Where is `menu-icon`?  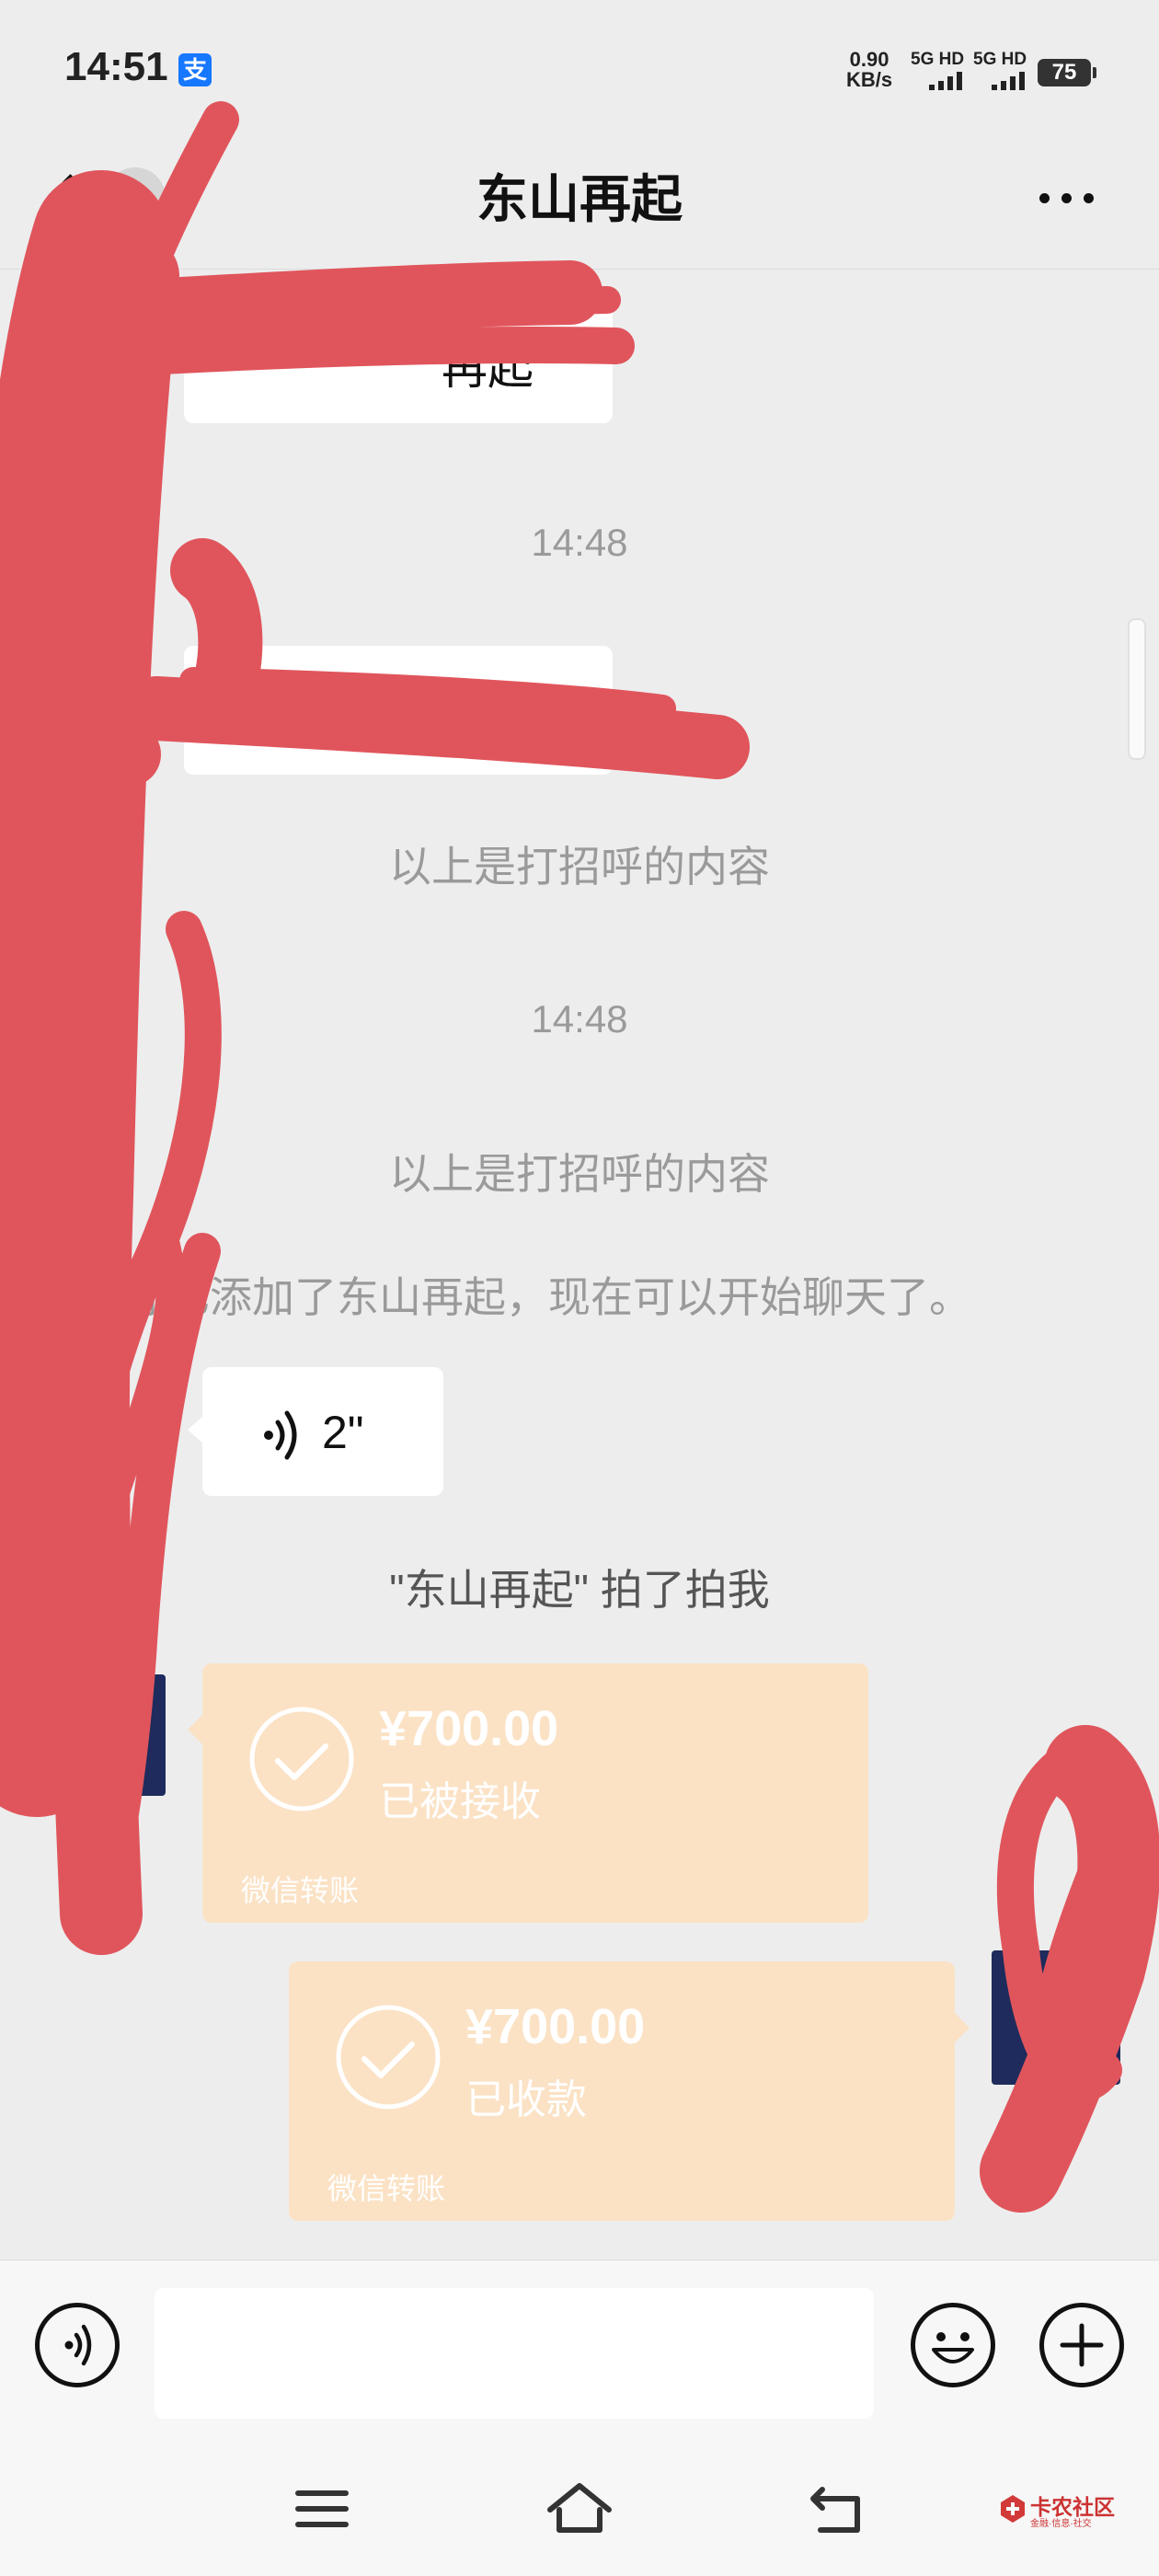 menu-icon is located at coordinates (322, 2509).